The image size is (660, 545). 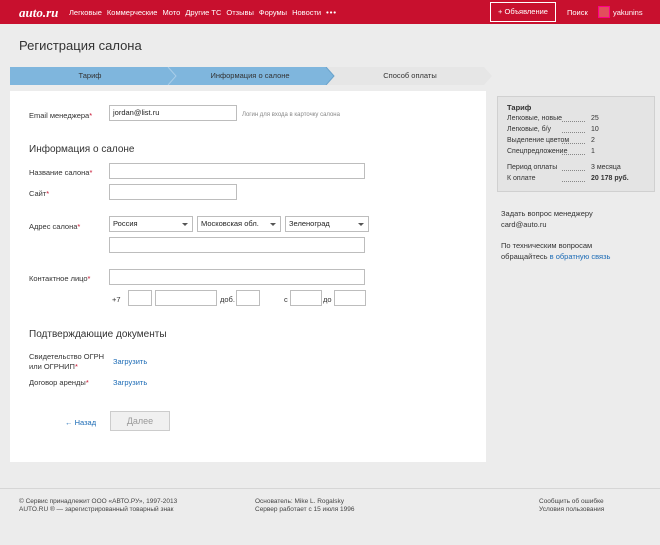 I want to click on page-title: Регистрация салона, so click(x=80, y=45).